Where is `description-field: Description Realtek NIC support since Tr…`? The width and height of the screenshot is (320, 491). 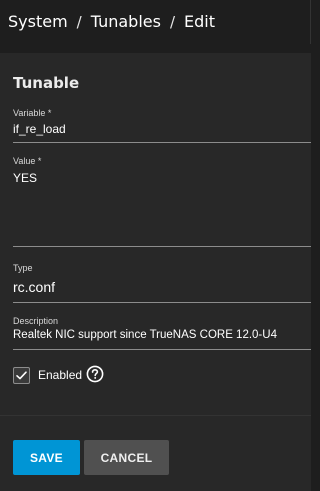 description-field: Description Realtek NIC support since Tr… is located at coordinates (162, 333).